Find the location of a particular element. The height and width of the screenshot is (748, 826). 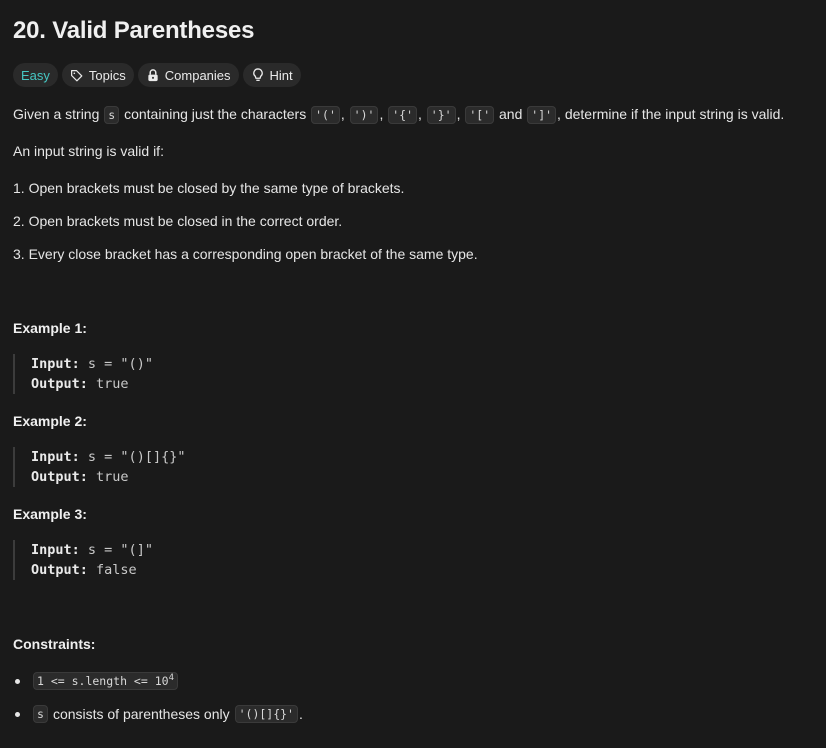

hint-label: Hint is located at coordinates (281, 75).